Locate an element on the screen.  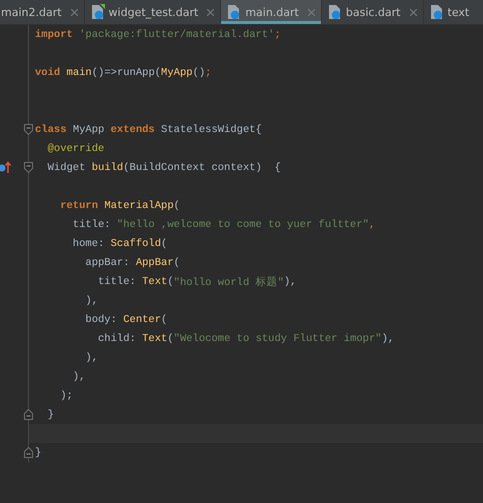
code-line: ); is located at coordinates (66, 396).